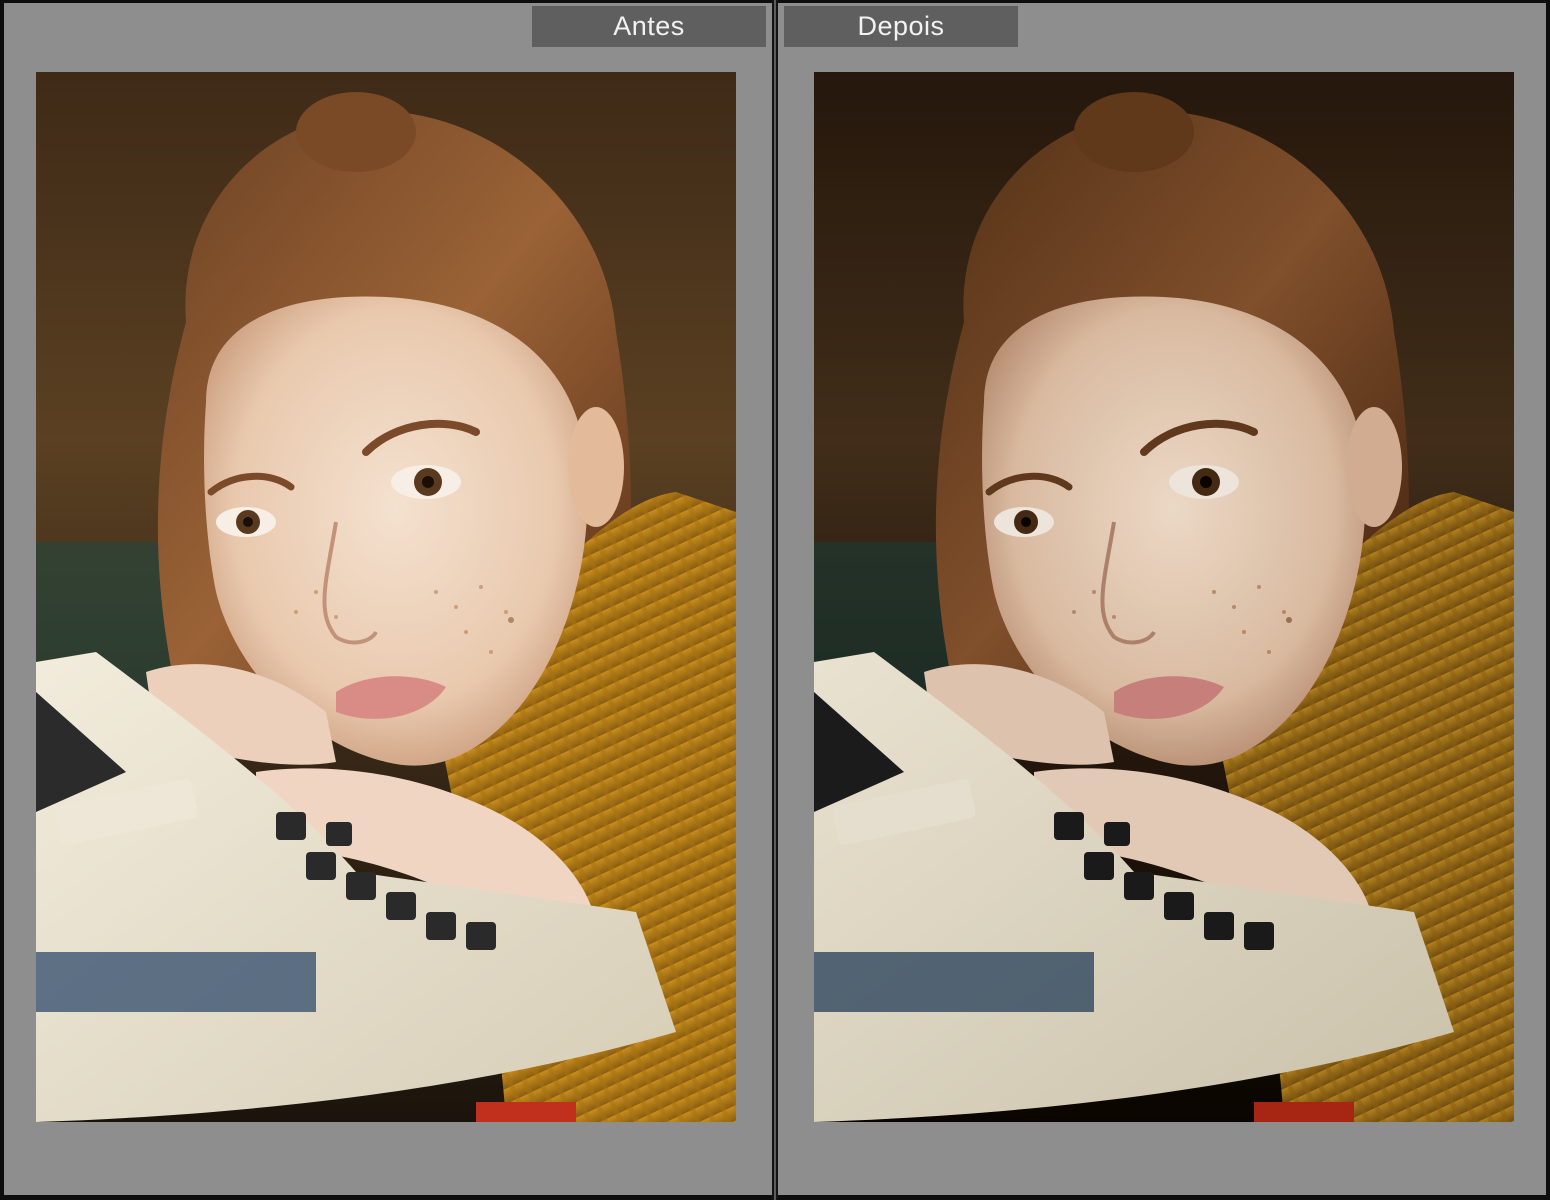 This screenshot has height=1200, width=1550. Describe the element at coordinates (649, 26) in the screenshot. I see `before-label: Antes` at that location.